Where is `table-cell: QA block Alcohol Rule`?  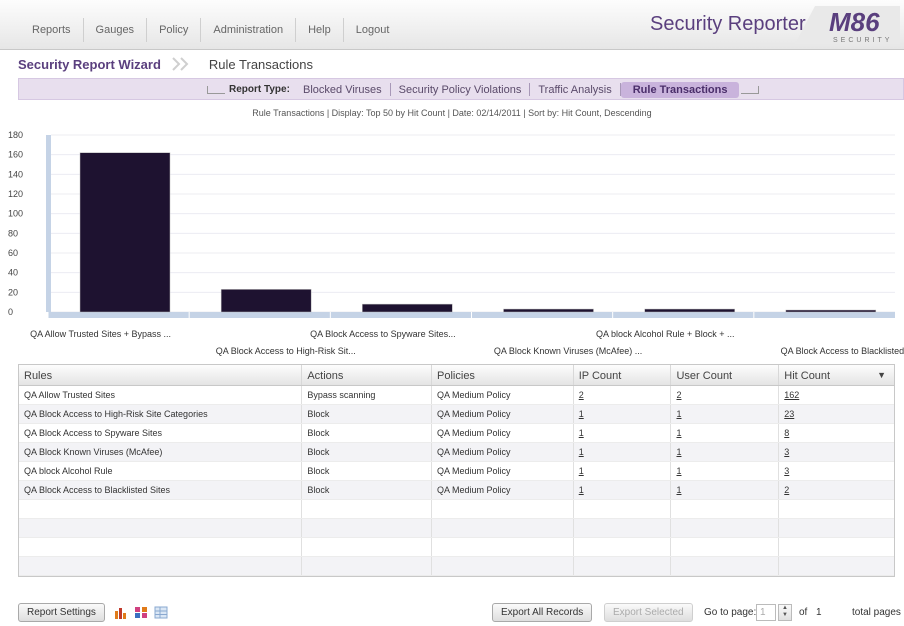
table-cell: QA block Alcohol Rule is located at coordinates (161, 471).